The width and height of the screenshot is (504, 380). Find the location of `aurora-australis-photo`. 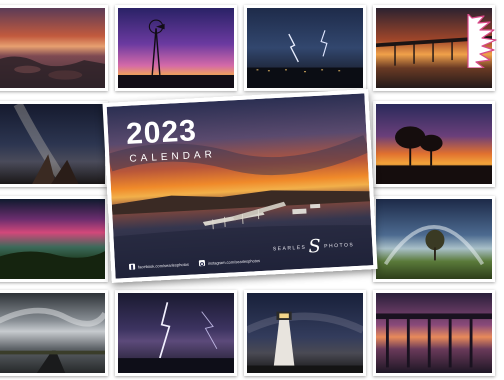

aurora-australis-photo is located at coordinates (54, 239).